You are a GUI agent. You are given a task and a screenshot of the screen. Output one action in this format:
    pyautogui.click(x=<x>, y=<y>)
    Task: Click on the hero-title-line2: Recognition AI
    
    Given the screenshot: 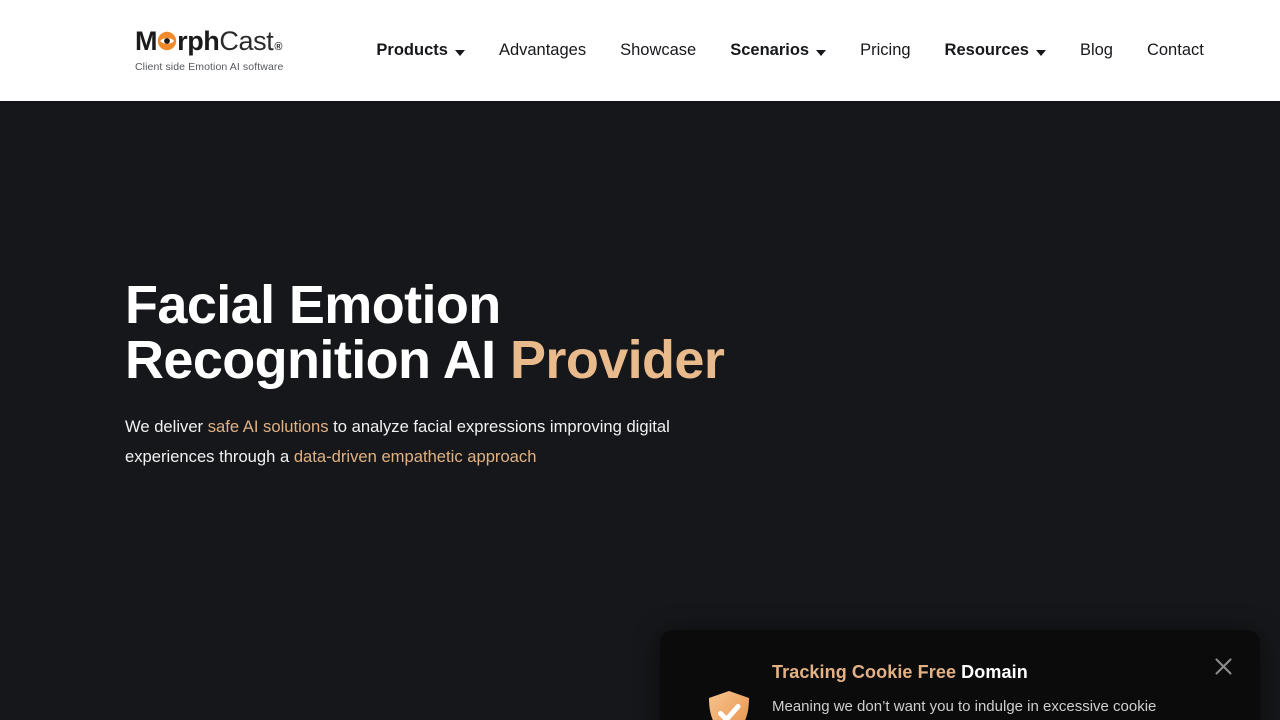 What is the action you would take?
    pyautogui.click(x=317, y=360)
    